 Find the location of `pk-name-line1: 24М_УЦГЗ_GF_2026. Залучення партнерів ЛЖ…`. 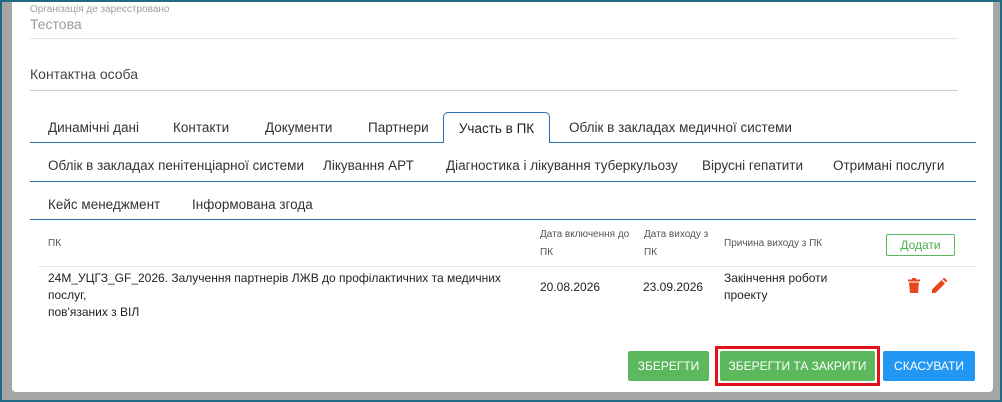

pk-name-line1: 24М_УЦГЗ_GF_2026. Залучення партнерів ЛЖ… is located at coordinates (274, 286).